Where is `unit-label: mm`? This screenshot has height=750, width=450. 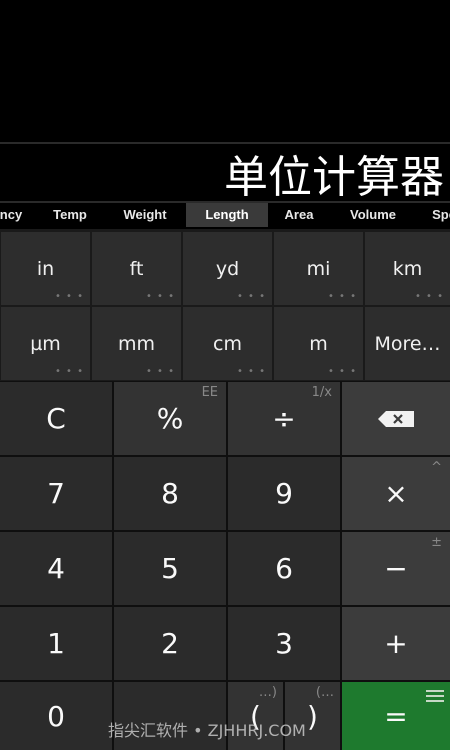
unit-label: mm is located at coordinates (136, 343).